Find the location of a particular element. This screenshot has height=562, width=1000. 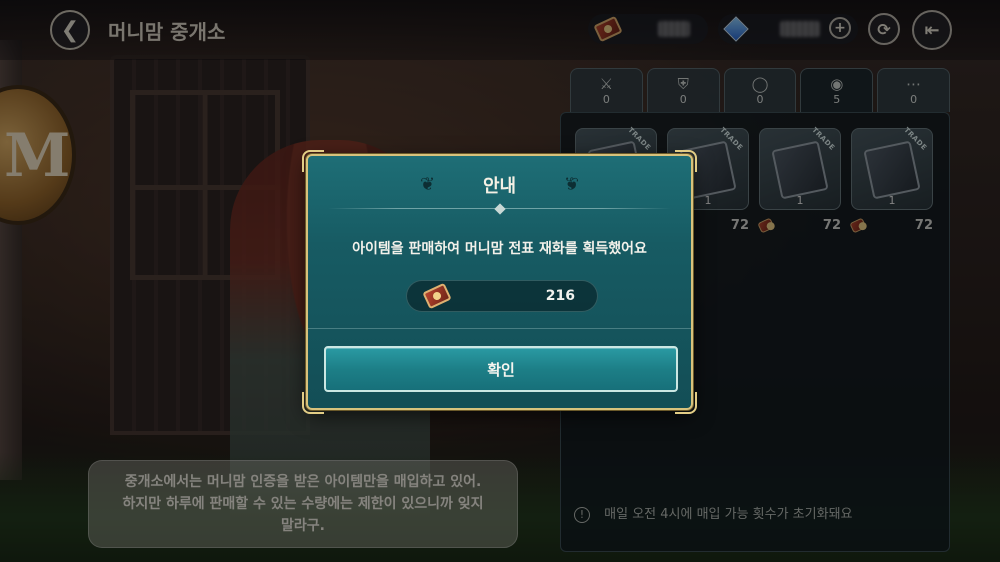

leaf-ornament-icon: ❦ is located at coordinates (571, 184).